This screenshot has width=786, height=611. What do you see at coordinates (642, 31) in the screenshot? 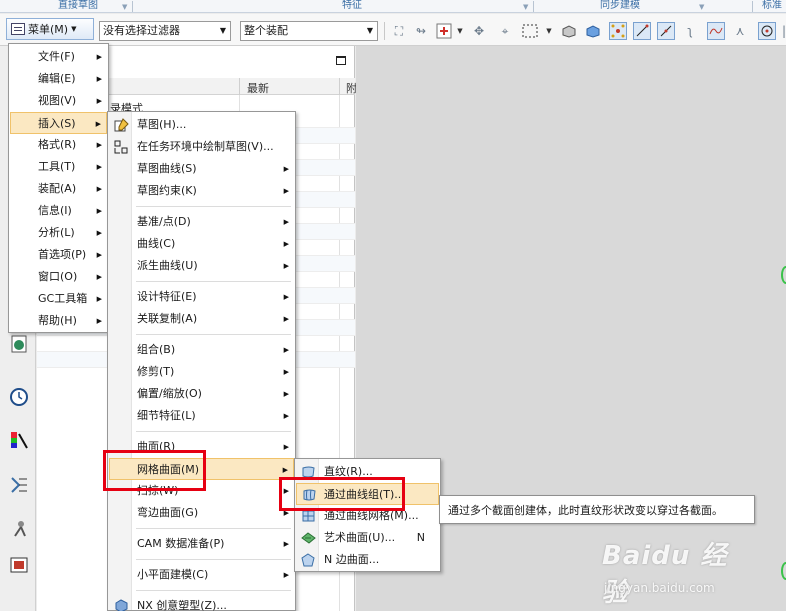
I see `snap-endpoint-icon` at bounding box center [642, 31].